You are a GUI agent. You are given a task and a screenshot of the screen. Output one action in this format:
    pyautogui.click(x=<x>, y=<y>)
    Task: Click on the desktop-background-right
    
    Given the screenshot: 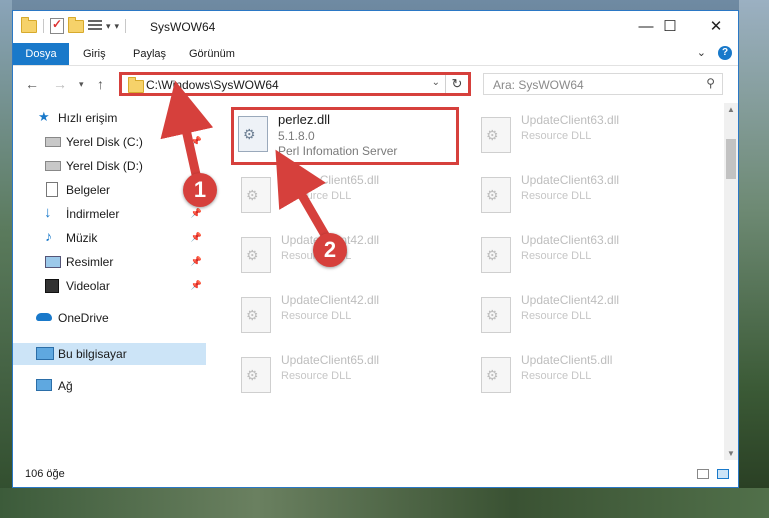 What is the action you would take?
    pyautogui.click(x=754, y=259)
    